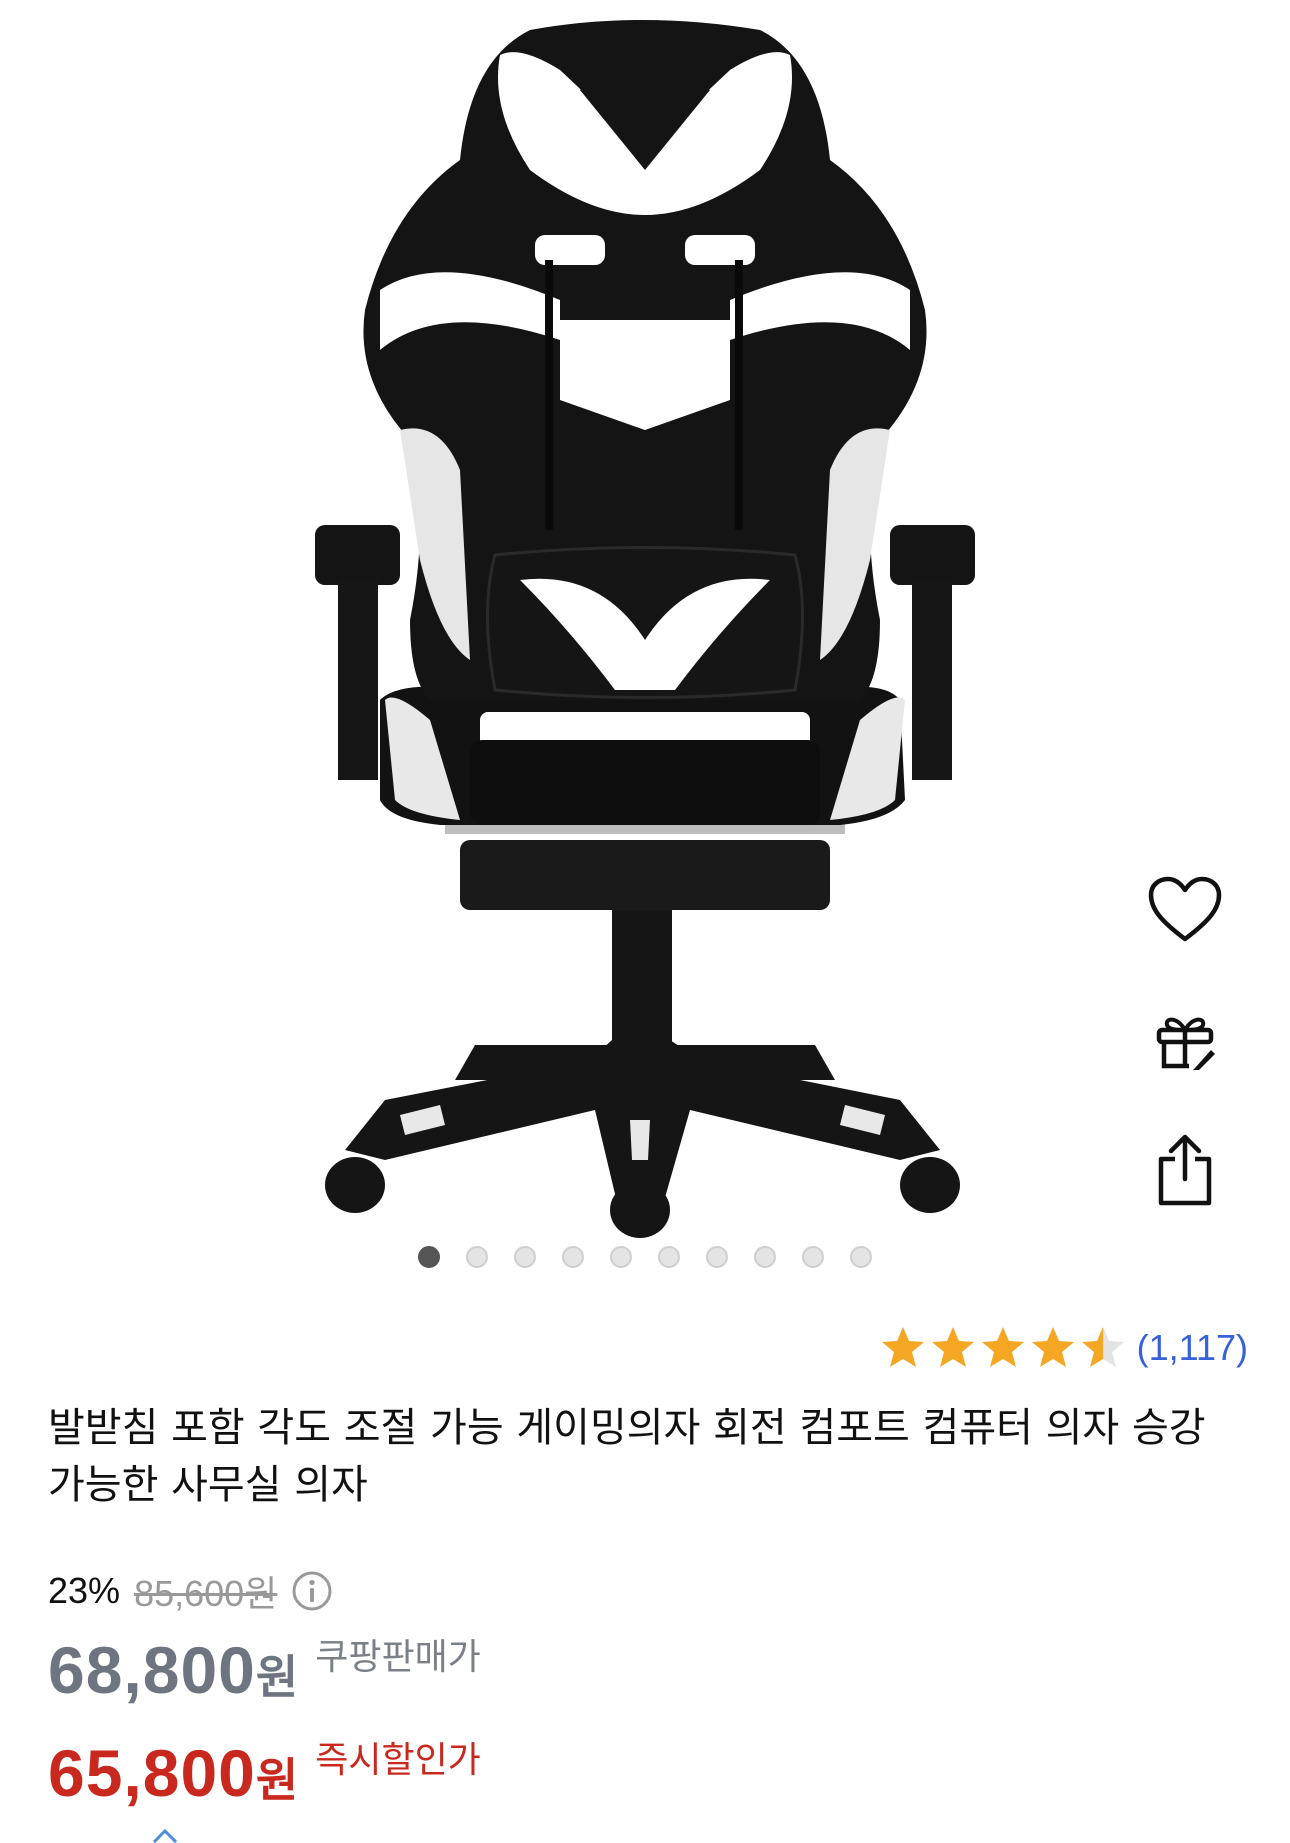 The width and height of the screenshot is (1290, 1843). Describe the element at coordinates (165, 1835) in the screenshot. I see `chevron-up-icon` at that location.